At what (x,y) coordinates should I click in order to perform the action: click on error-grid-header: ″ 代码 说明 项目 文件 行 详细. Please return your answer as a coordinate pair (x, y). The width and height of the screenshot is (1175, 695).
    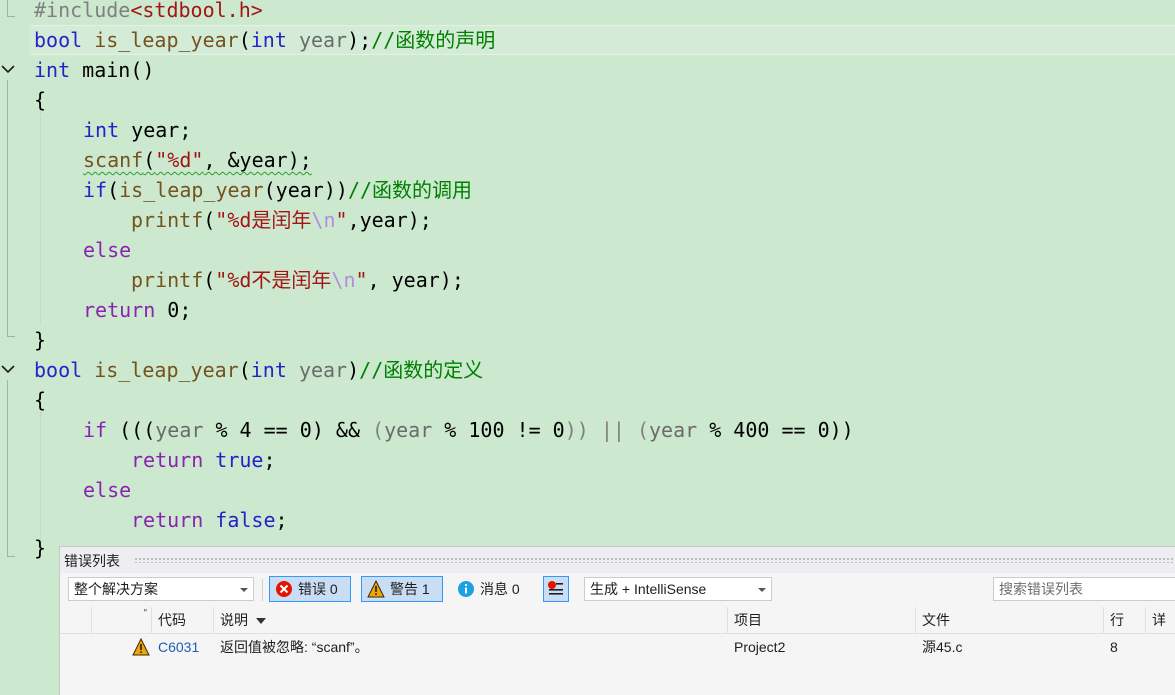
    Looking at the image, I should click on (617, 620).